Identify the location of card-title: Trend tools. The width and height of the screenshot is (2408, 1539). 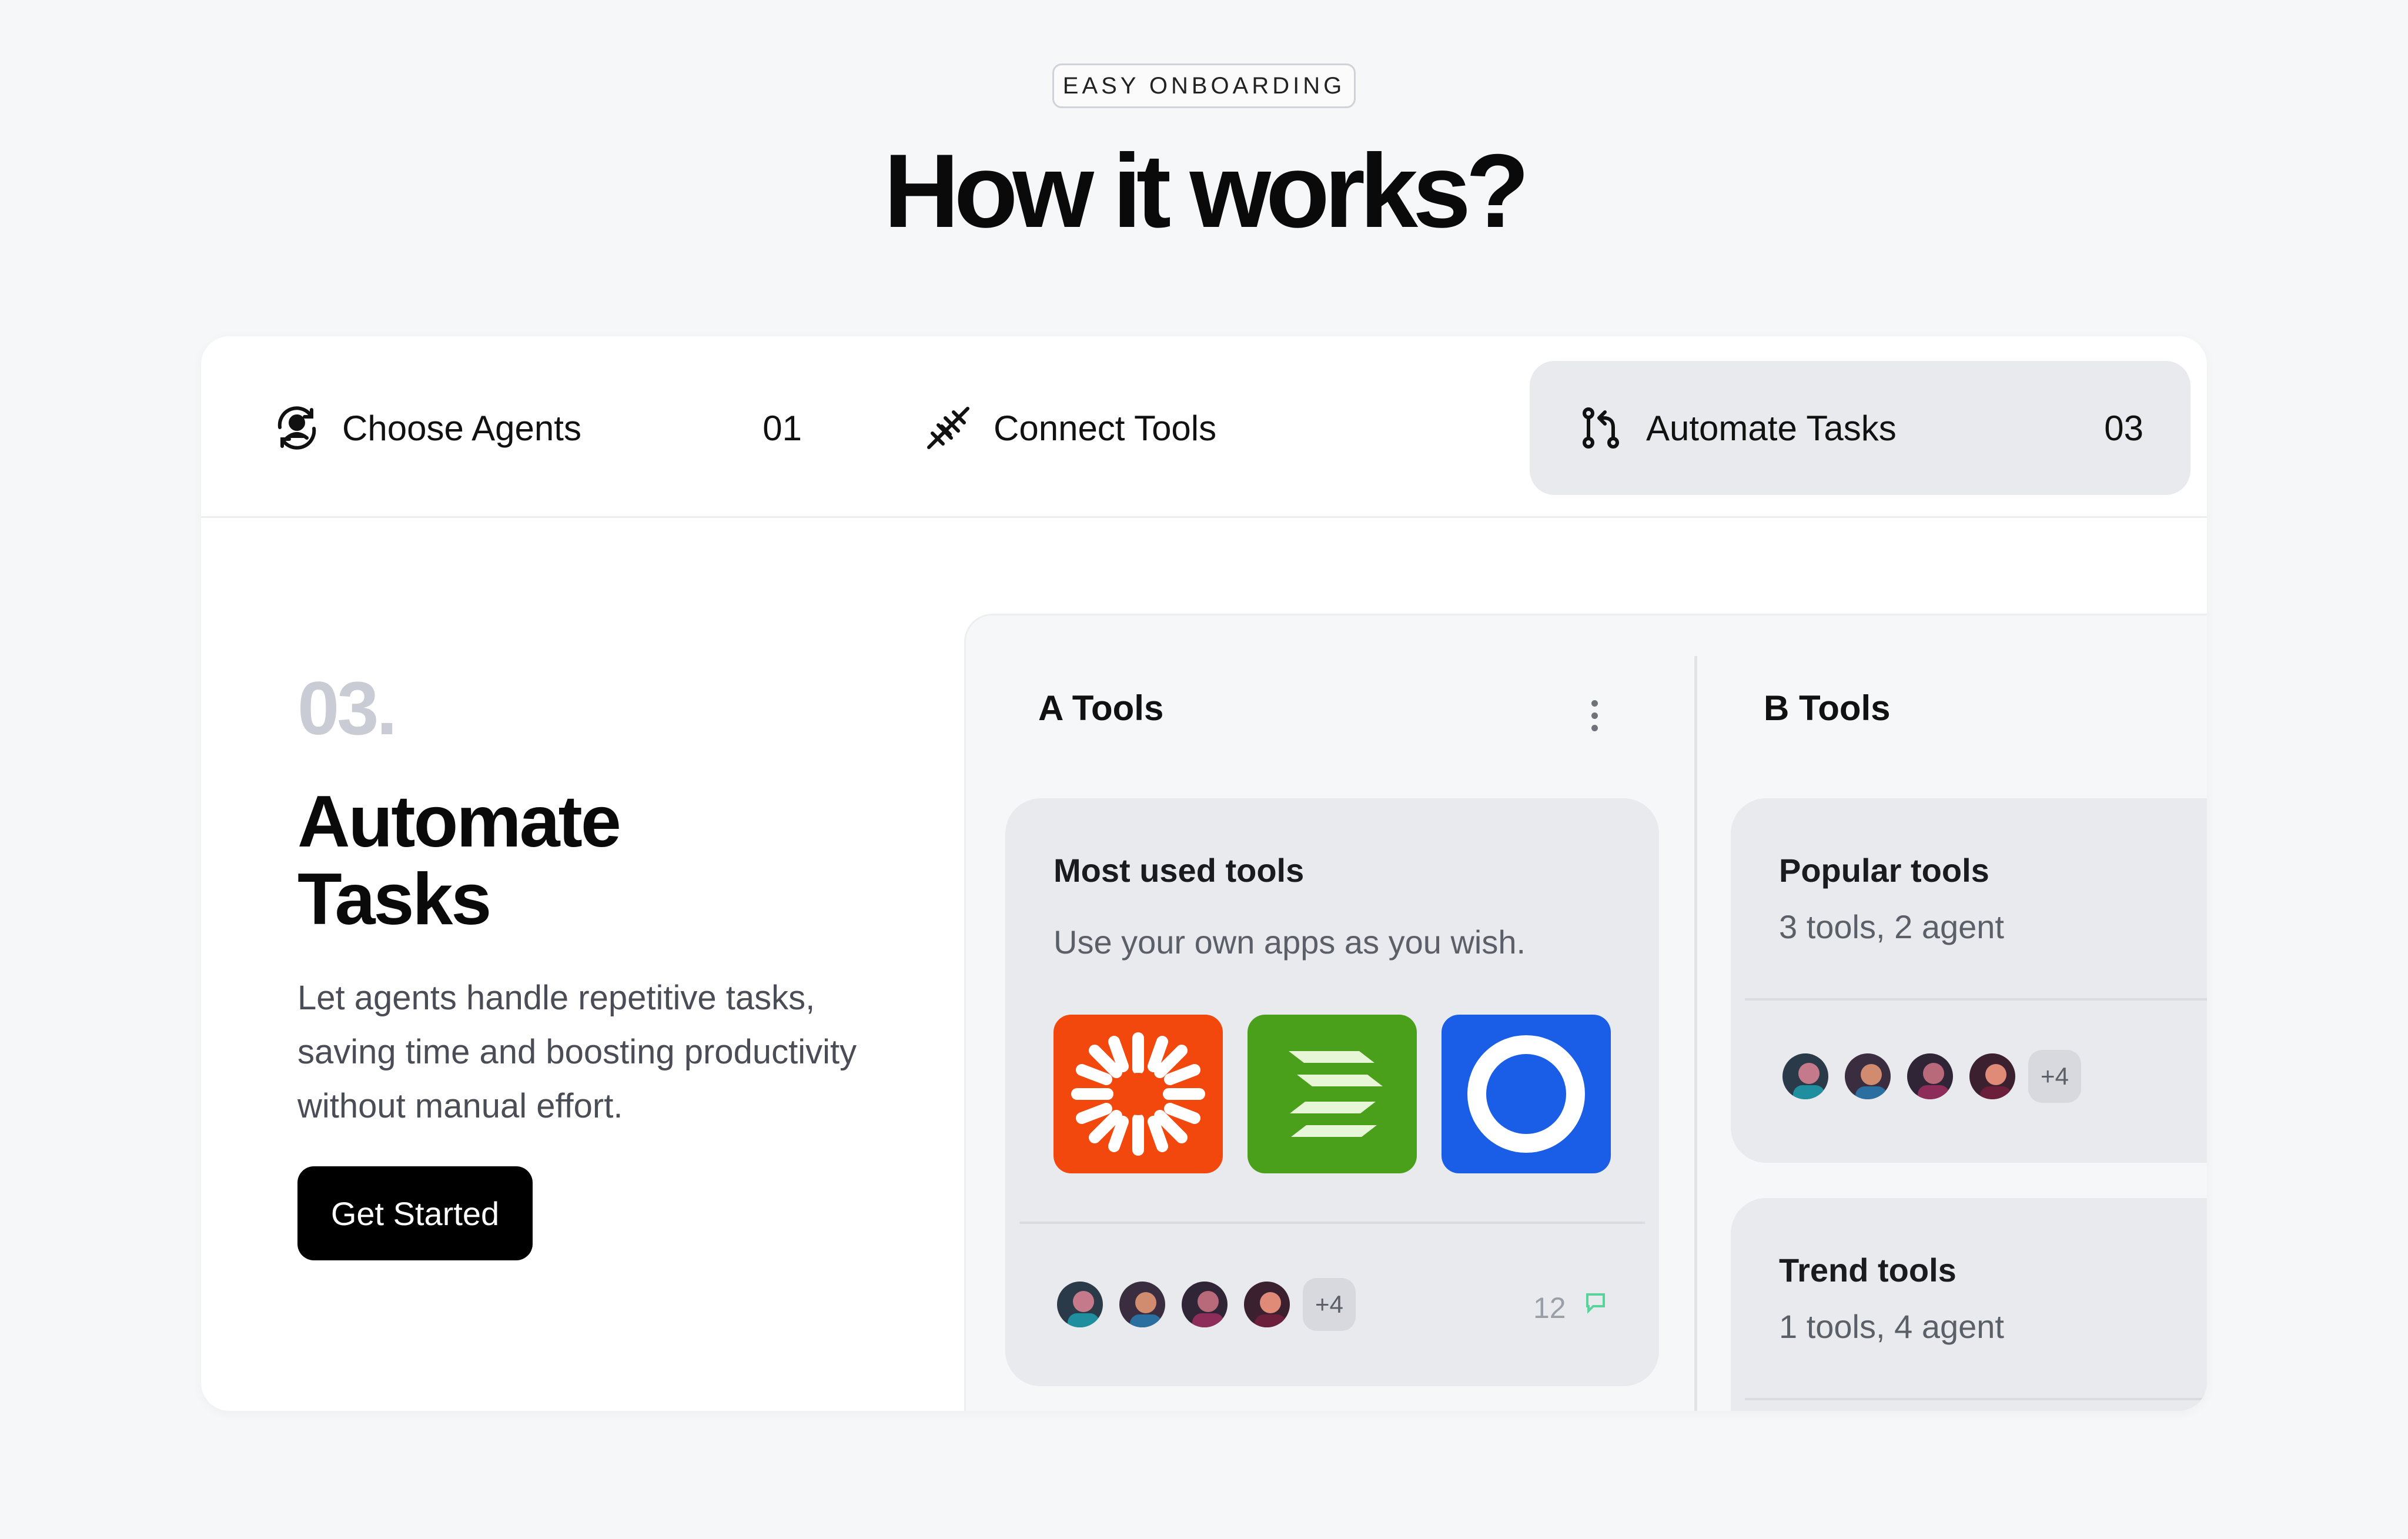
(1867, 1270).